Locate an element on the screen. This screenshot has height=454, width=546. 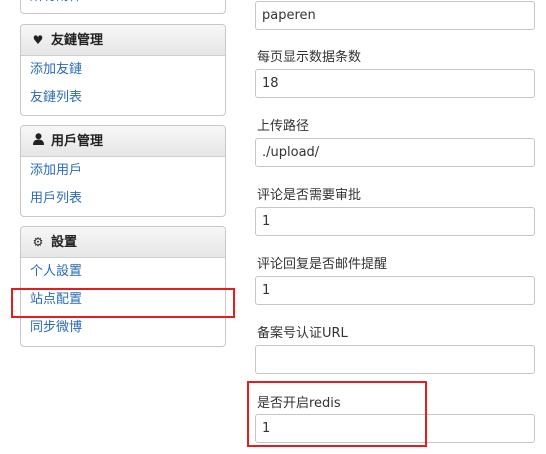
sidebar-item-add-link: 添加友鏈 is located at coordinates (123, 70).